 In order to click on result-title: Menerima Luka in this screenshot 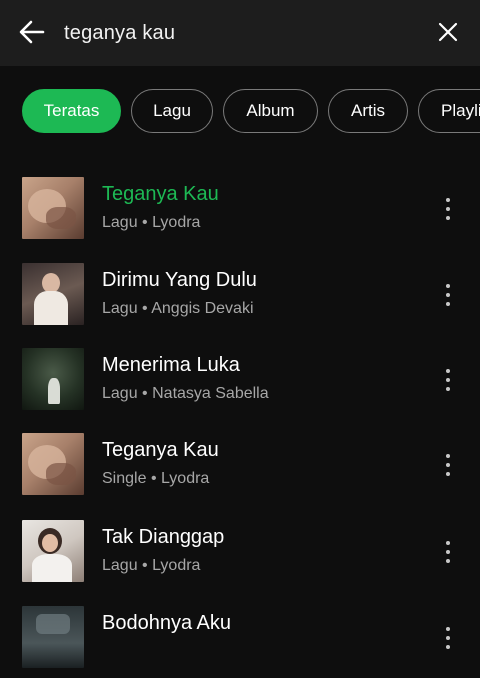, I will do `click(171, 365)`.